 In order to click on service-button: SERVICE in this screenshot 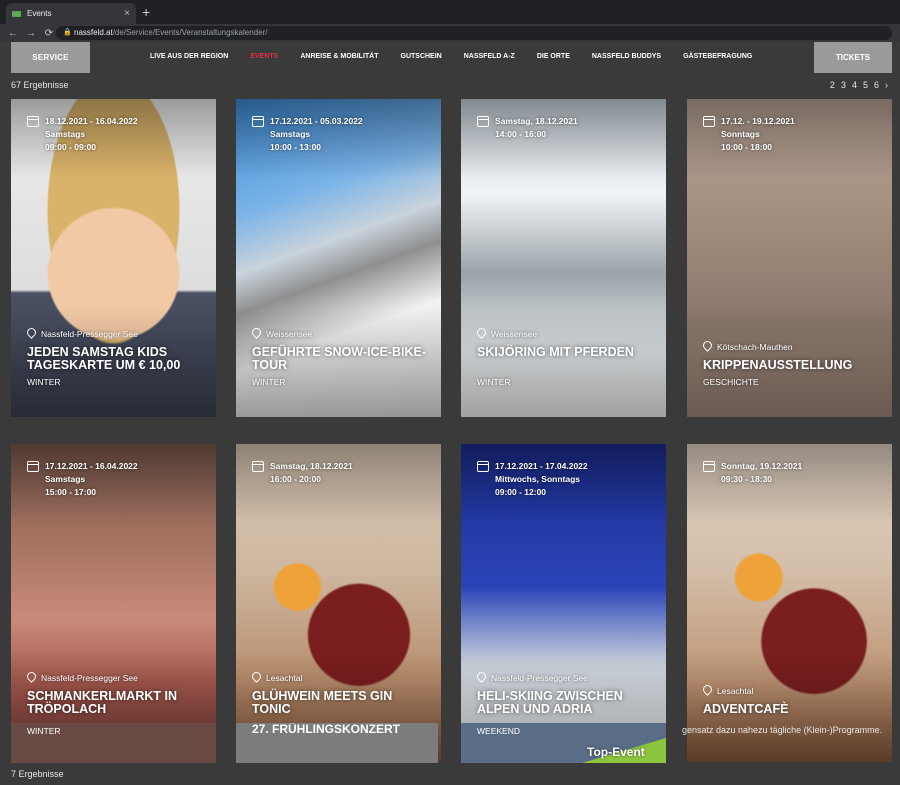, I will do `click(50, 57)`.